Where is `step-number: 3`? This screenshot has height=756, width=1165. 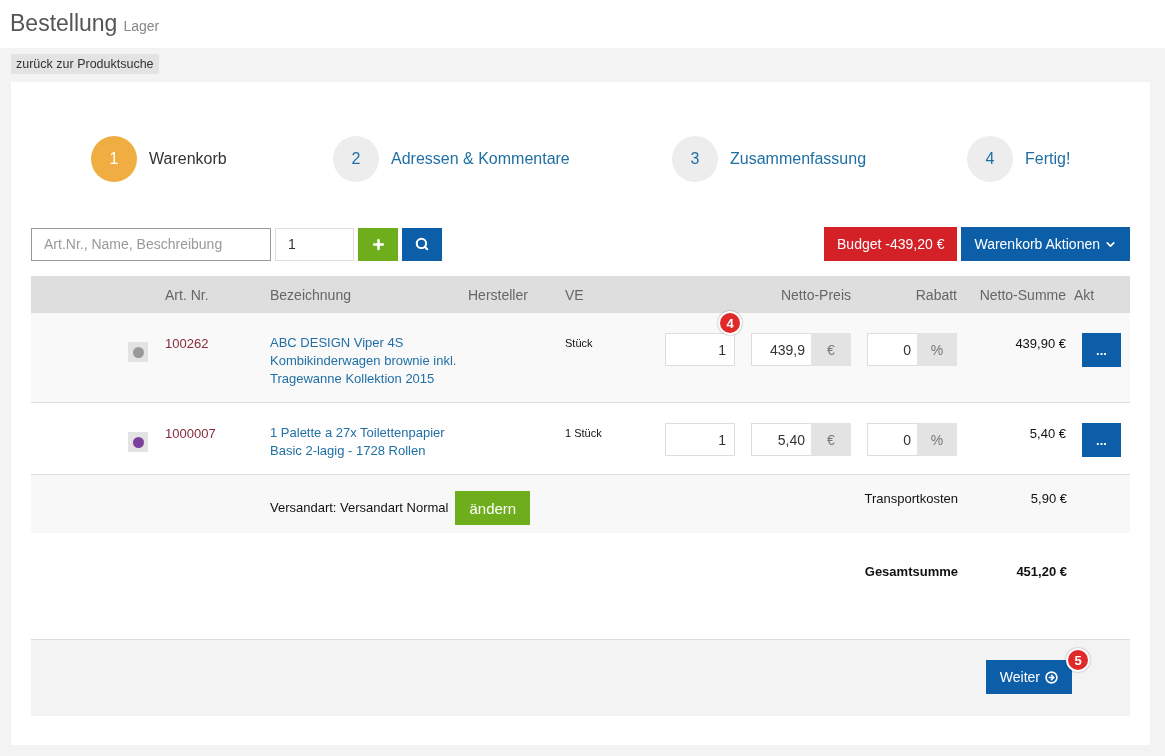
step-number: 3 is located at coordinates (695, 159).